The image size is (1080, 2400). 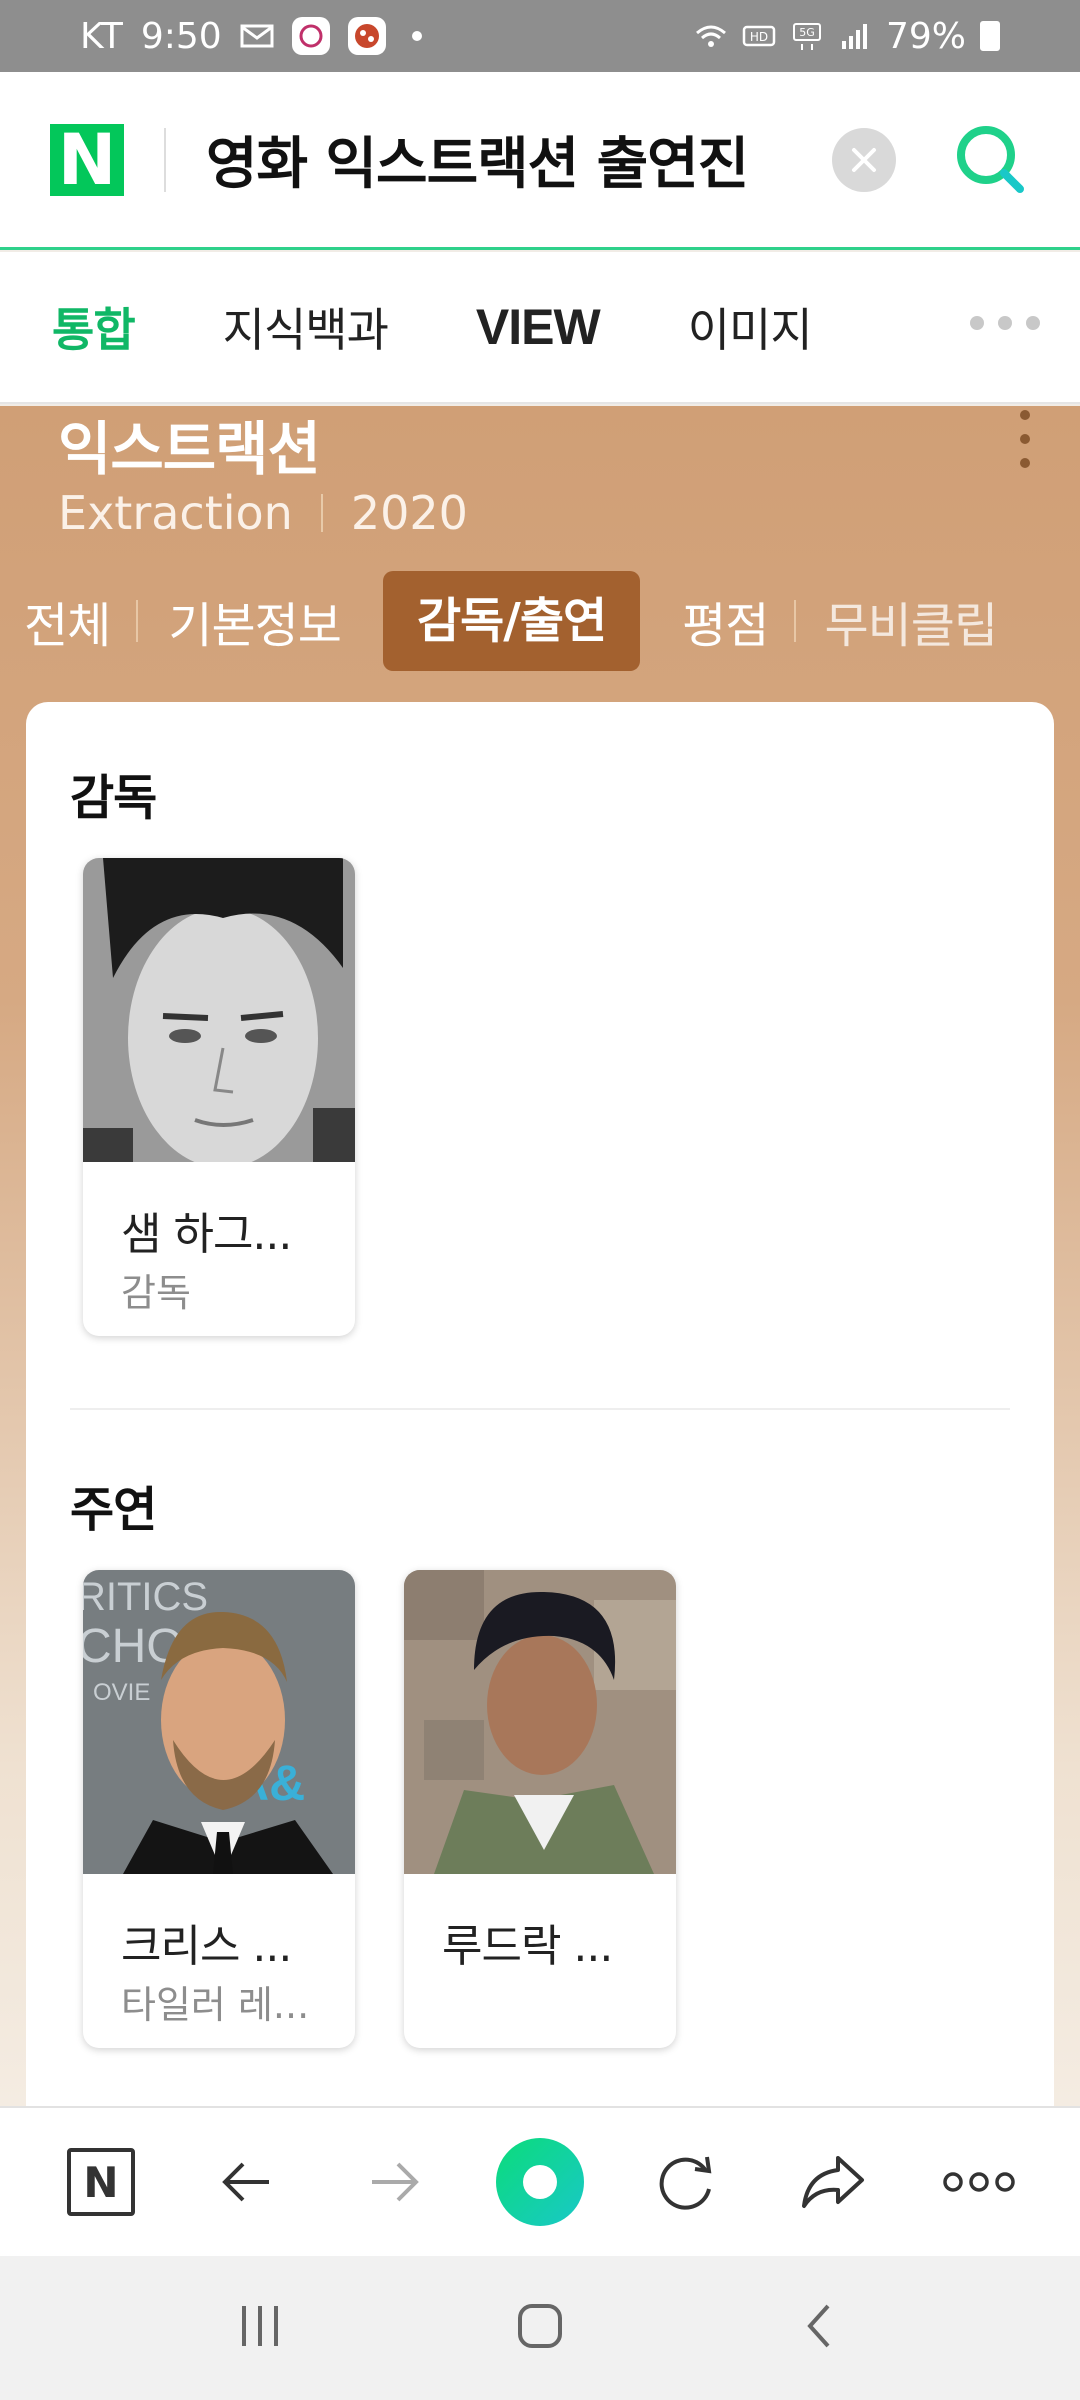 I want to click on movie-subtitle: Extraction 2020, so click(x=263, y=513).